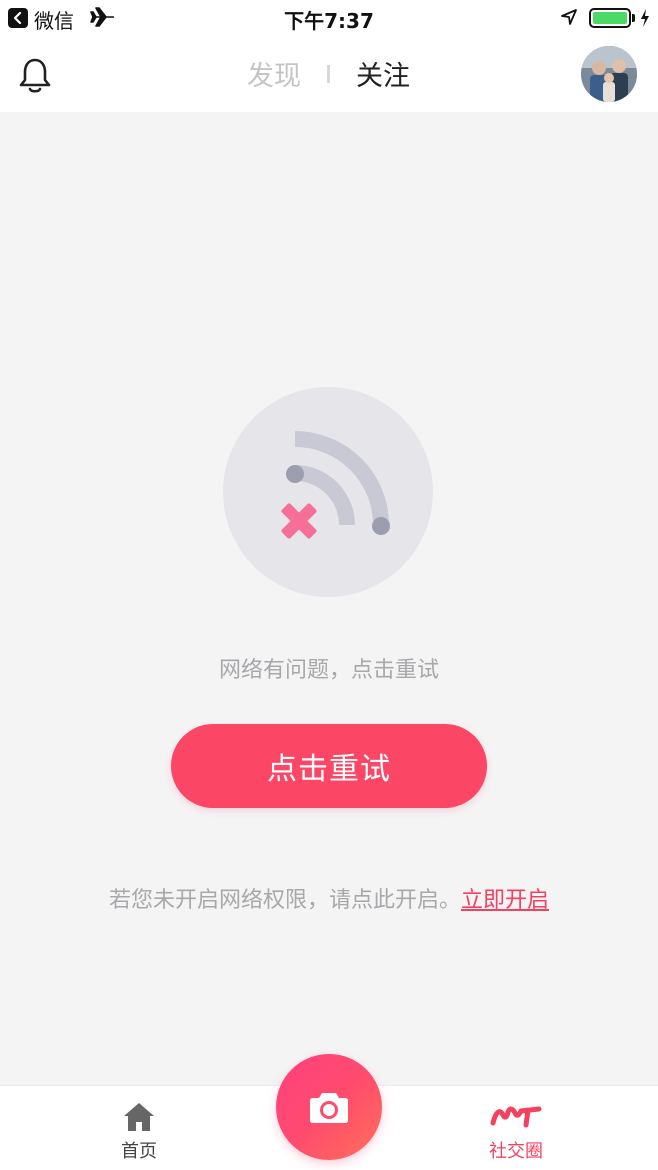 The image size is (658, 1170). I want to click on location-arrow-icon, so click(569, 19).